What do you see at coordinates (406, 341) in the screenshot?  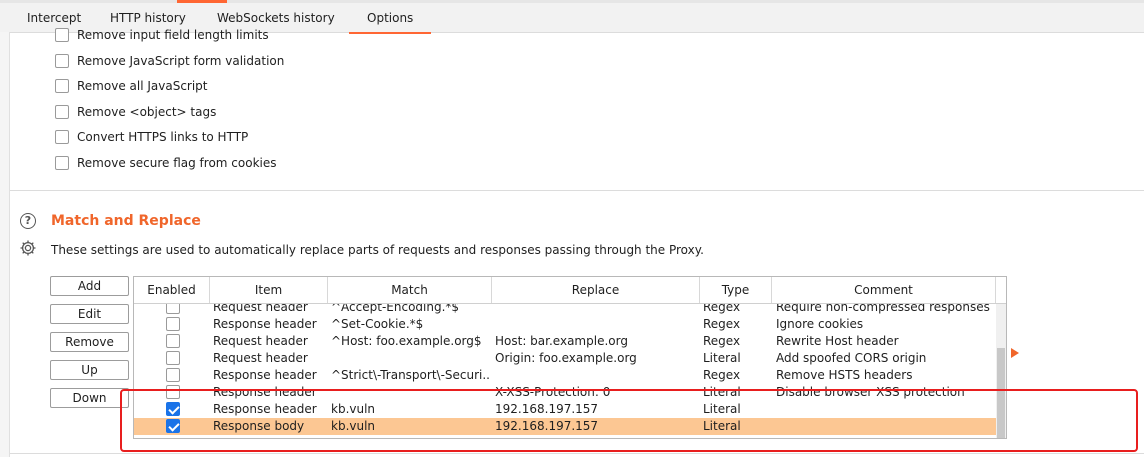 I see `cell-match: ^Host: foo.example.org$` at bounding box center [406, 341].